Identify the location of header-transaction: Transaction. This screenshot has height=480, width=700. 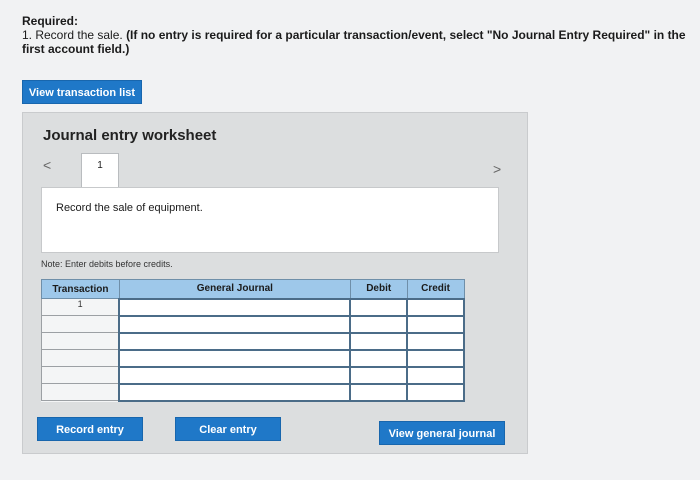
(80, 289).